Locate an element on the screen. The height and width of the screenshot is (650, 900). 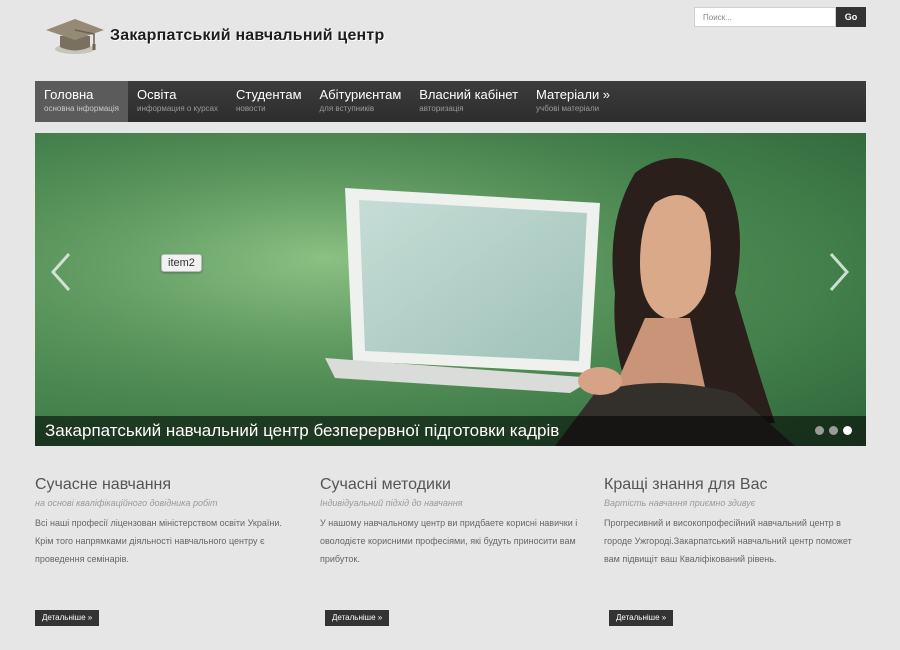
search-form: Go is located at coordinates (780, 17).